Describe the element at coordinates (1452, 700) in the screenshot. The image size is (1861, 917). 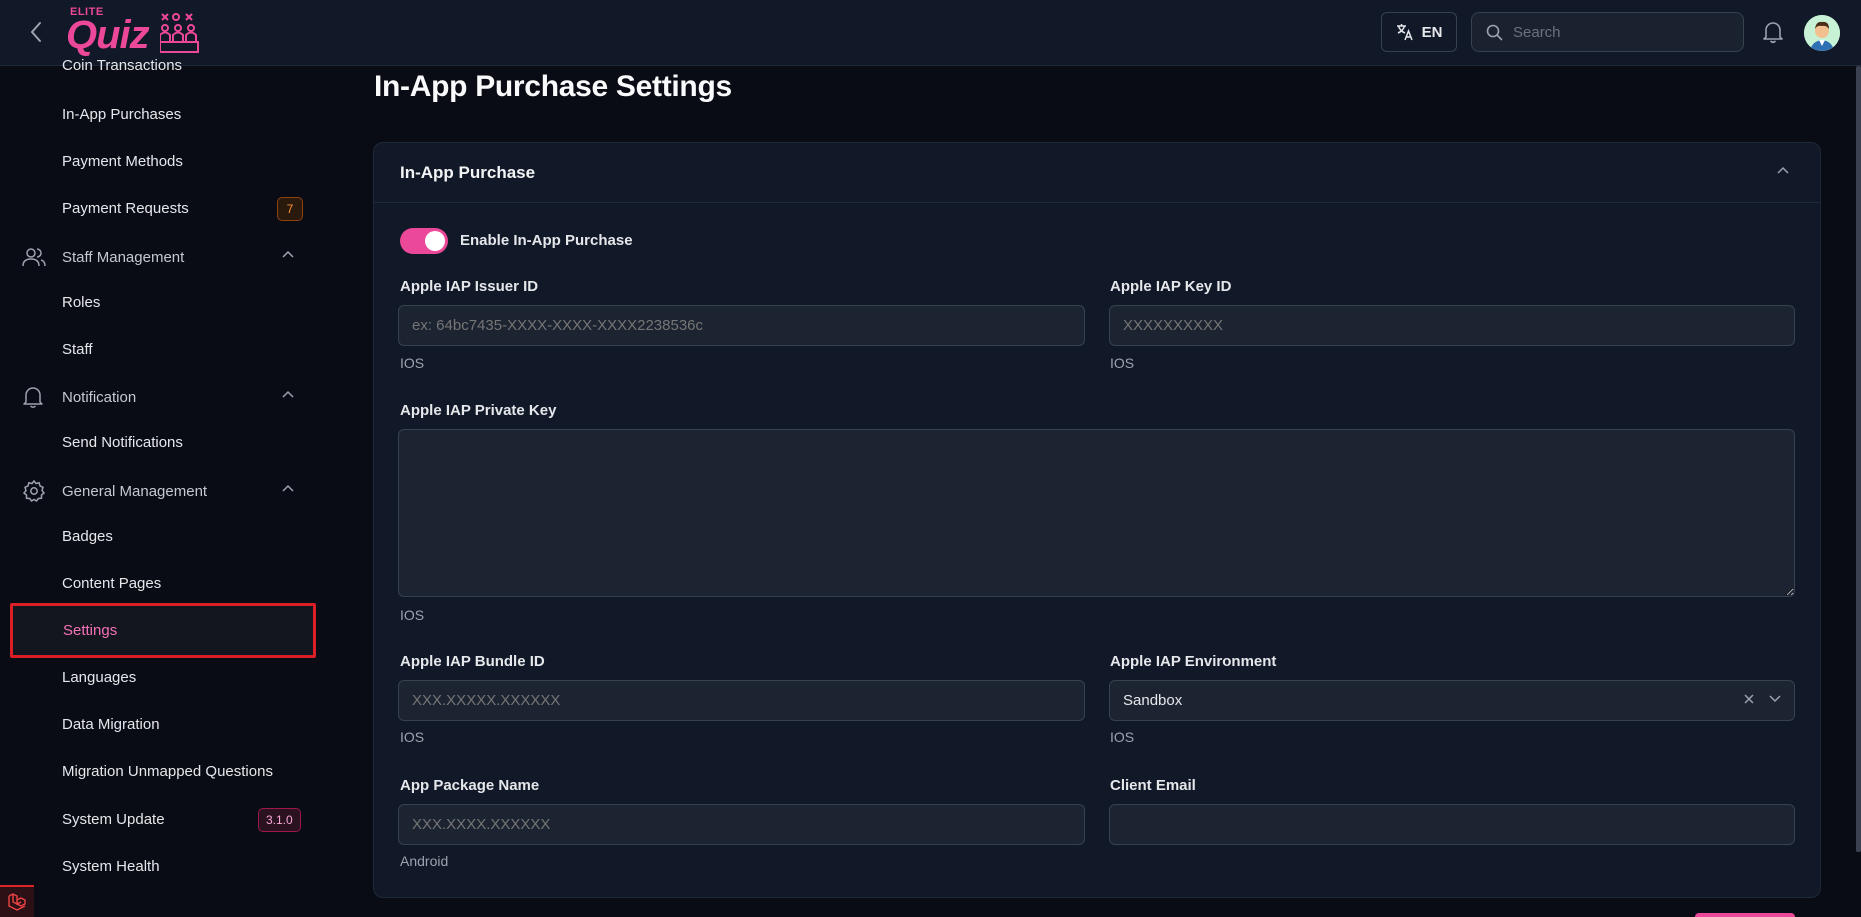
I see `environment-select: Sandbox` at that location.